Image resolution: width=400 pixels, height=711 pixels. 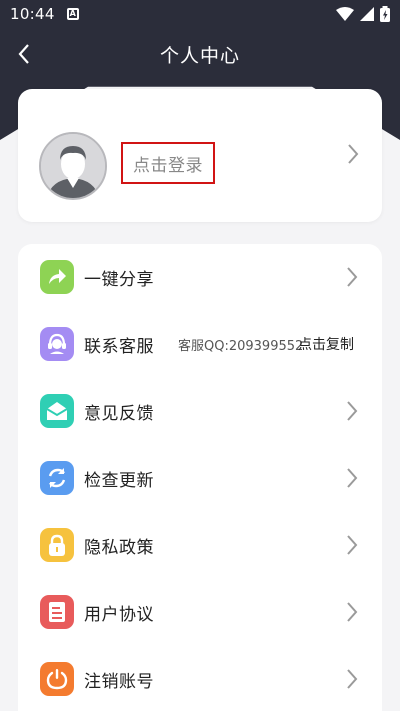 I want to click on menu-item-user-agreement: 用户协议, so click(x=200, y=612).